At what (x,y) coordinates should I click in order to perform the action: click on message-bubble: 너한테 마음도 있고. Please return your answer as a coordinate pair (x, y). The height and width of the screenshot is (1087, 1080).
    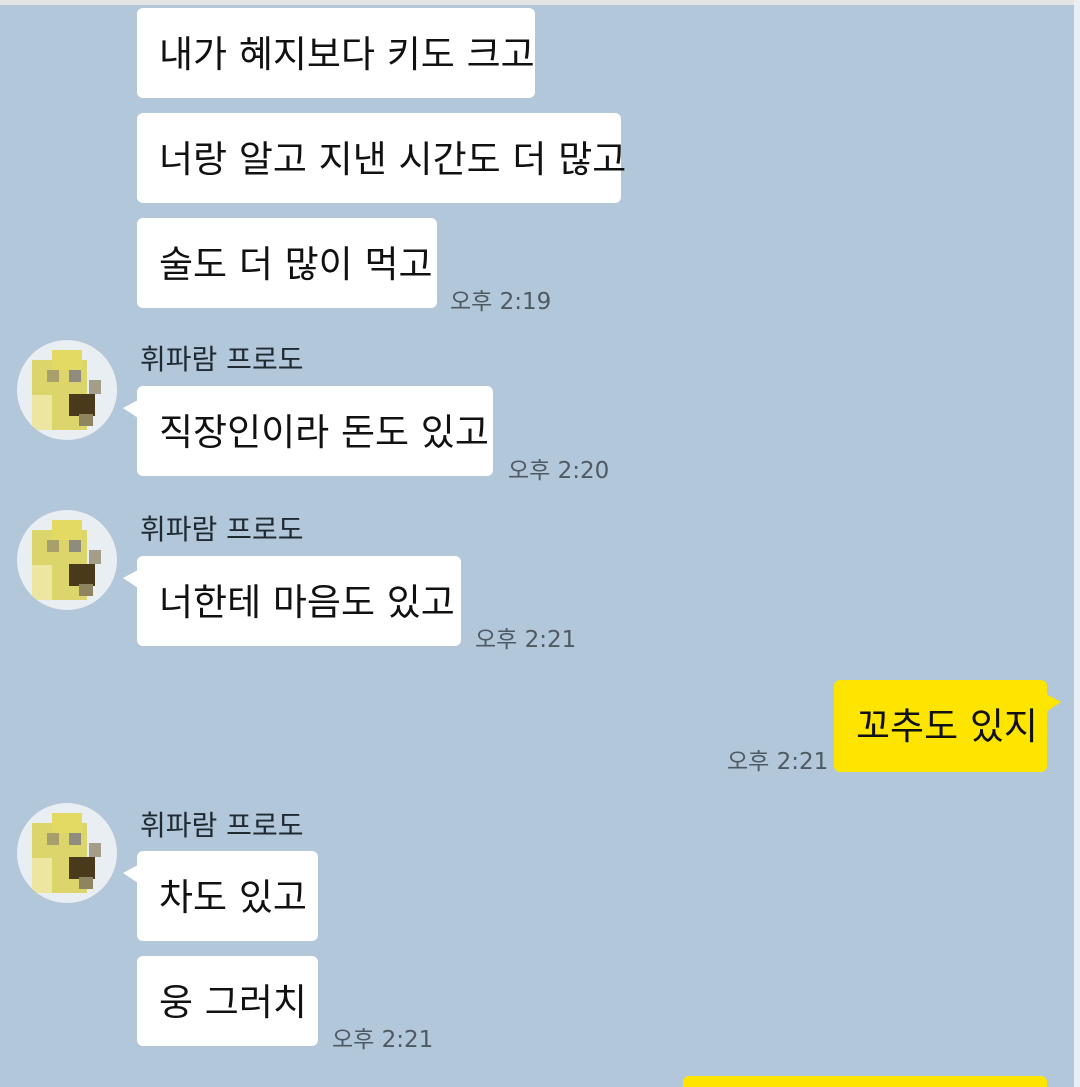
    Looking at the image, I should click on (292, 601).